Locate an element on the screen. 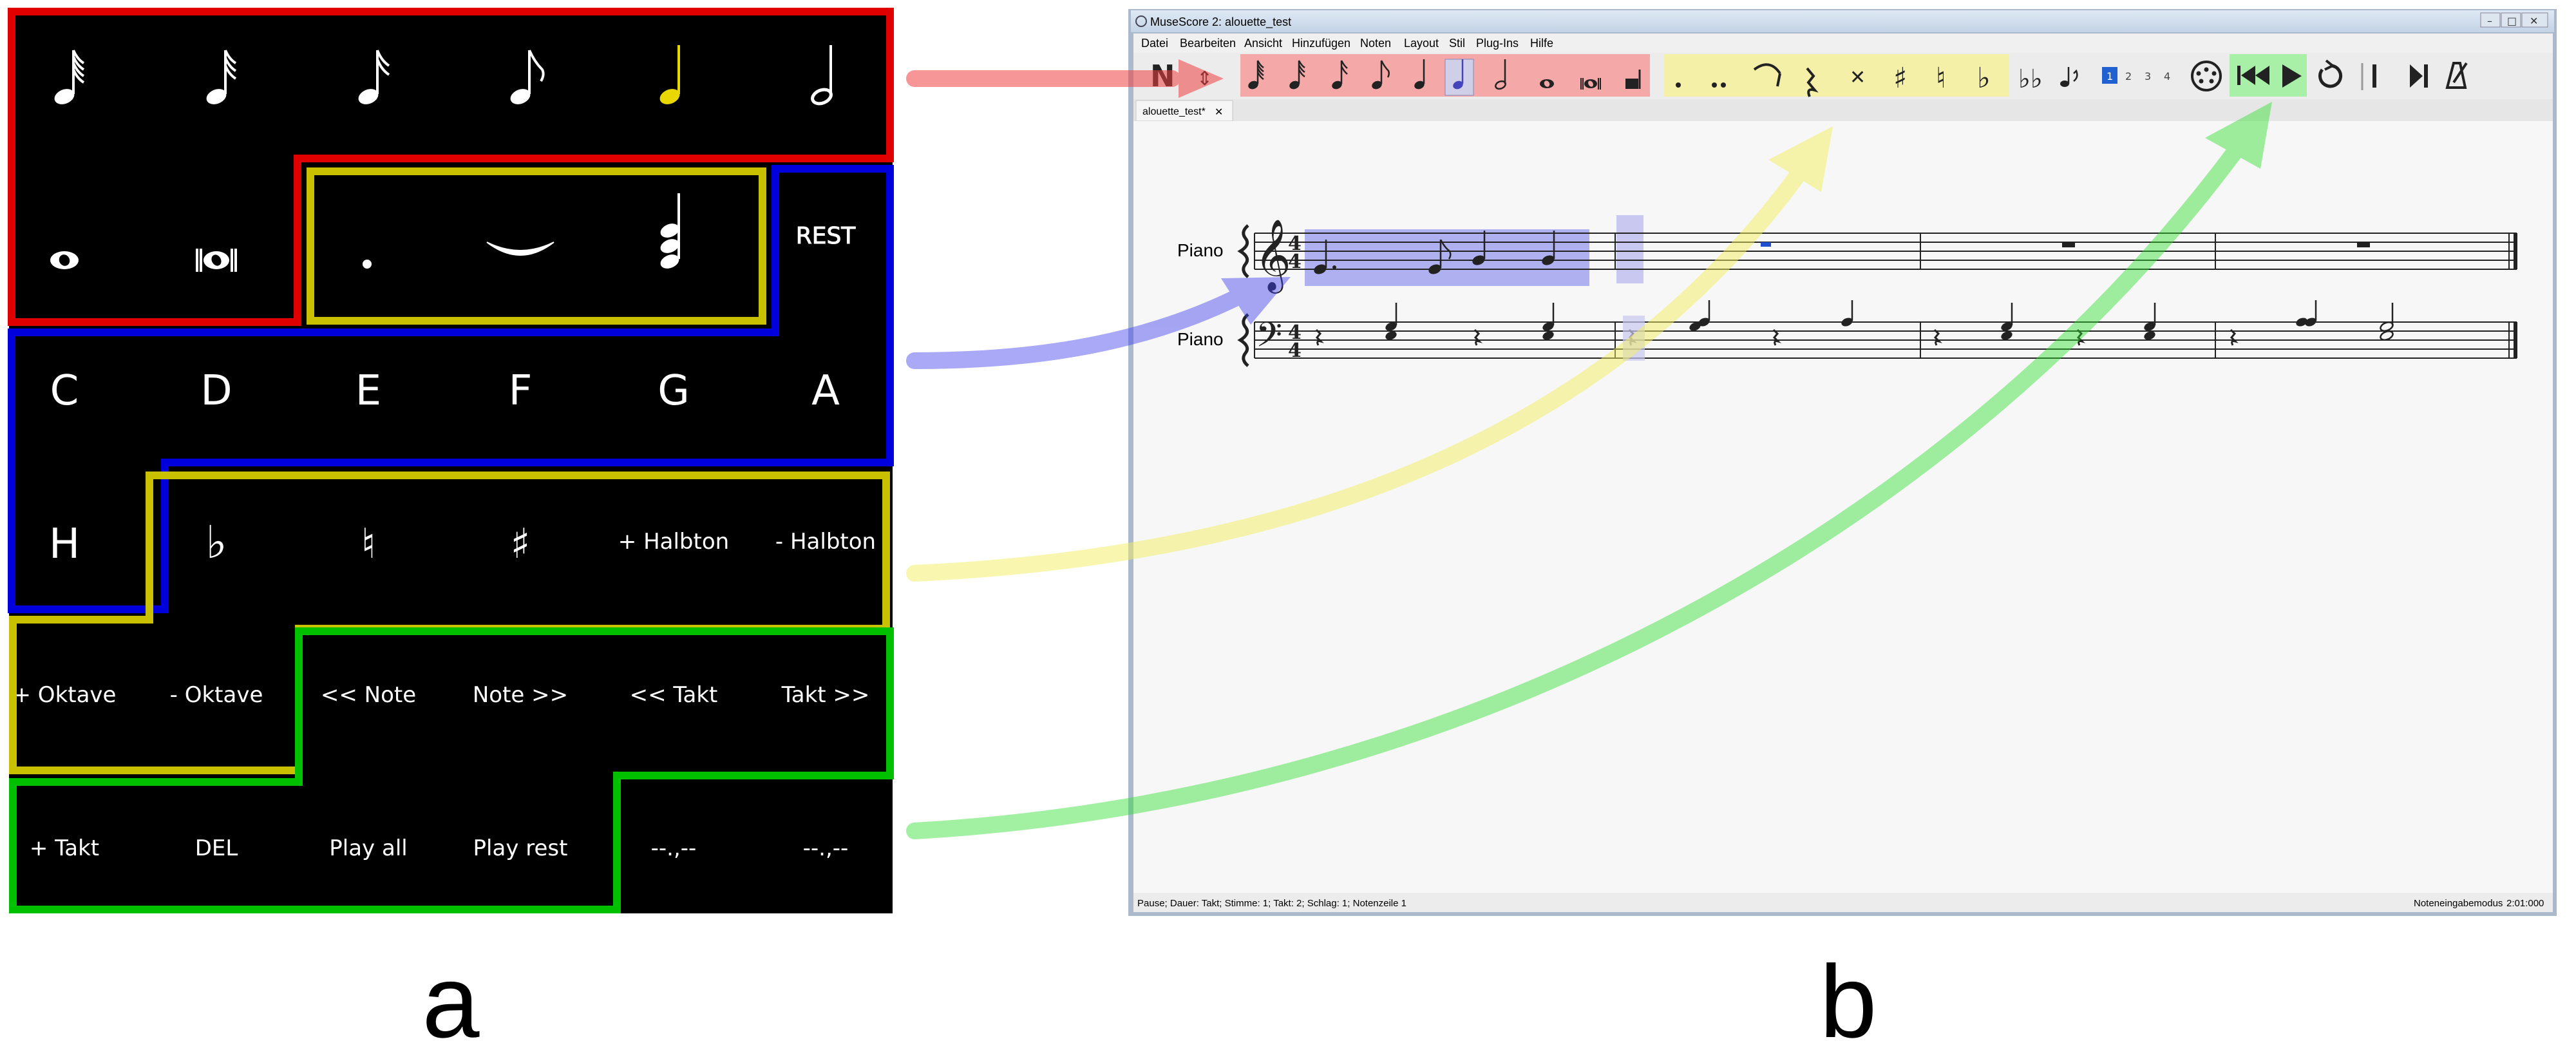 The height and width of the screenshot is (1048, 2576). maximize-icon: □ is located at coordinates (2512, 21).